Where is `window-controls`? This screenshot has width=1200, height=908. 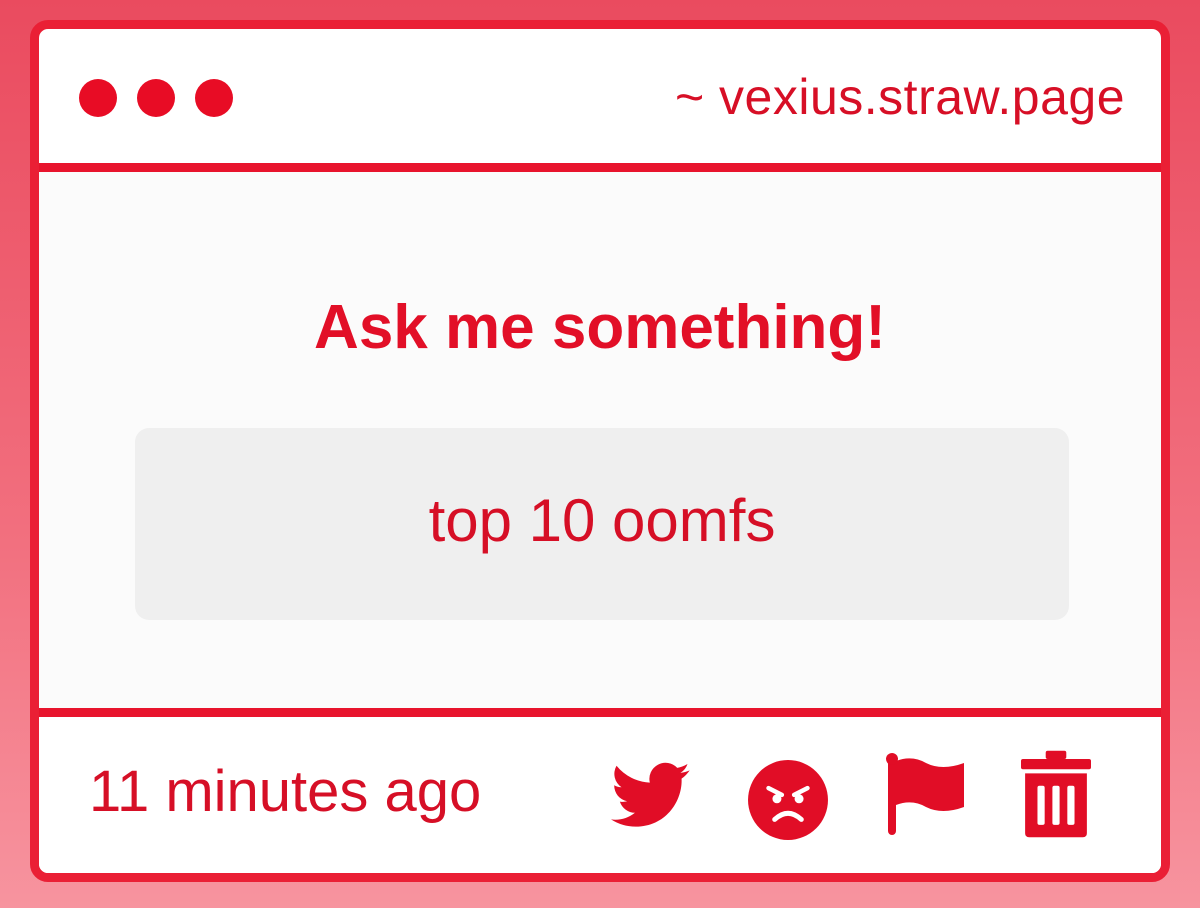
window-controls is located at coordinates (156, 98).